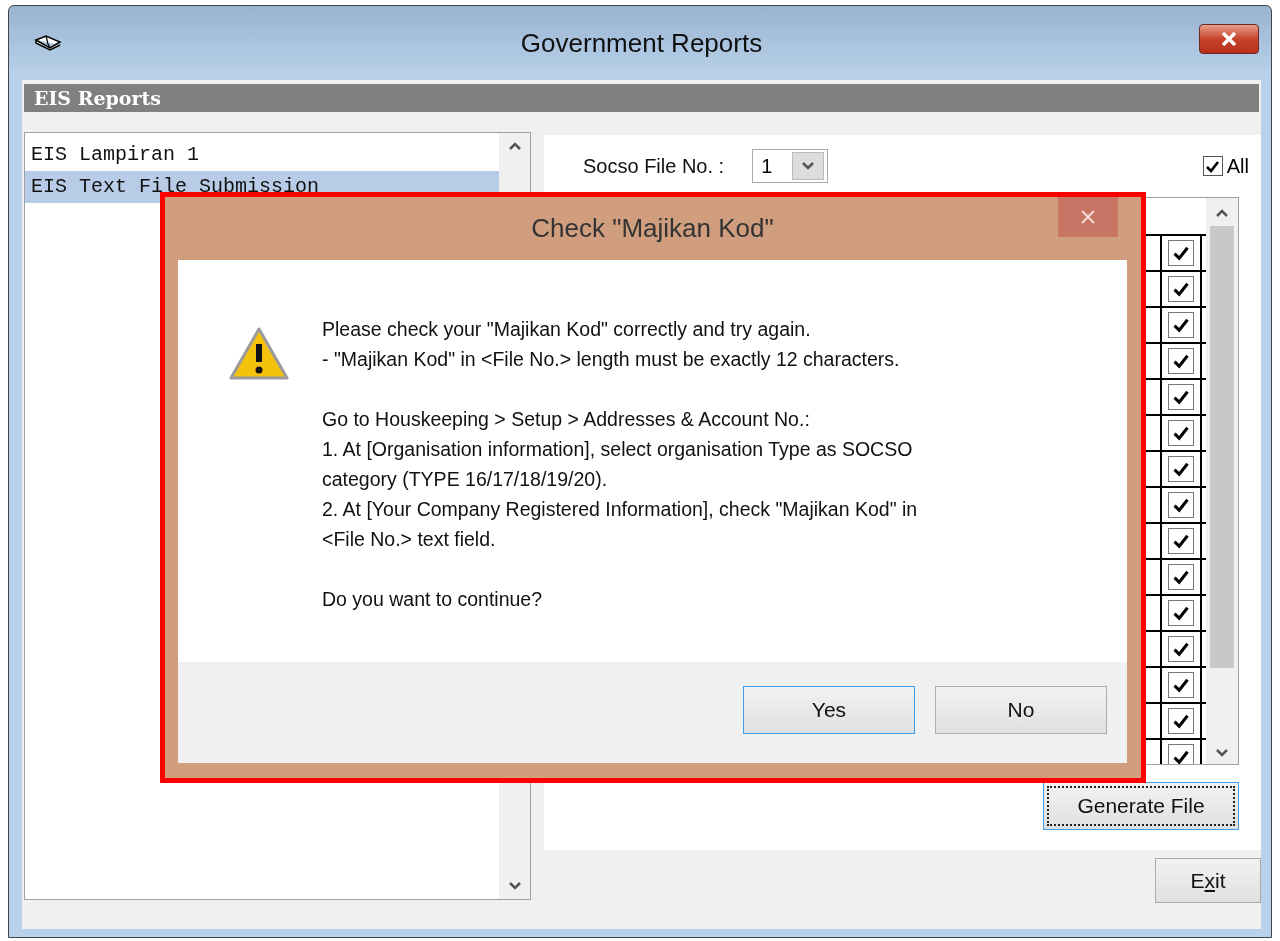 The image size is (1280, 941). Describe the element at coordinates (654, 166) in the screenshot. I see `socso-file-label: Socso File No. :` at that location.